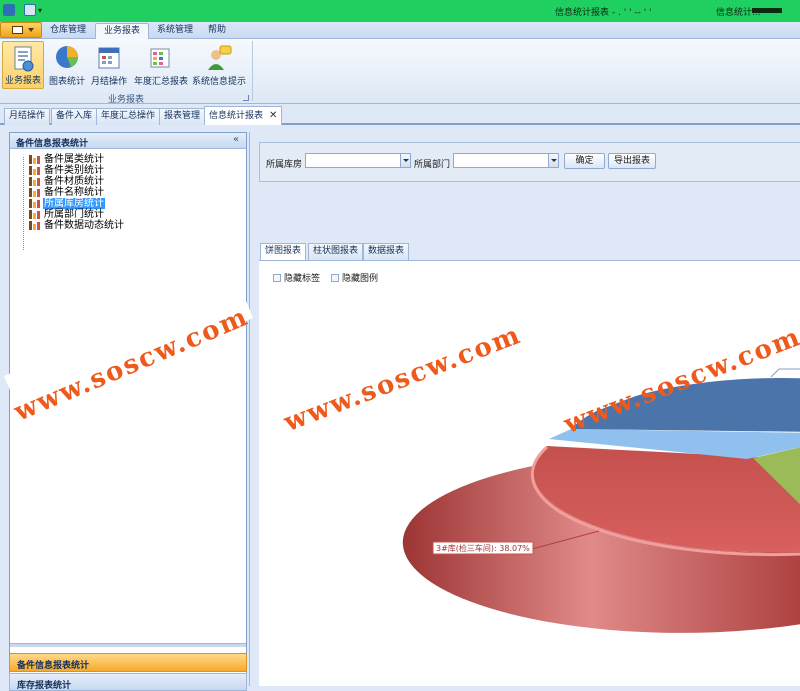  I want to click on ribbon-tab-system: 系统管理, so click(175, 31).